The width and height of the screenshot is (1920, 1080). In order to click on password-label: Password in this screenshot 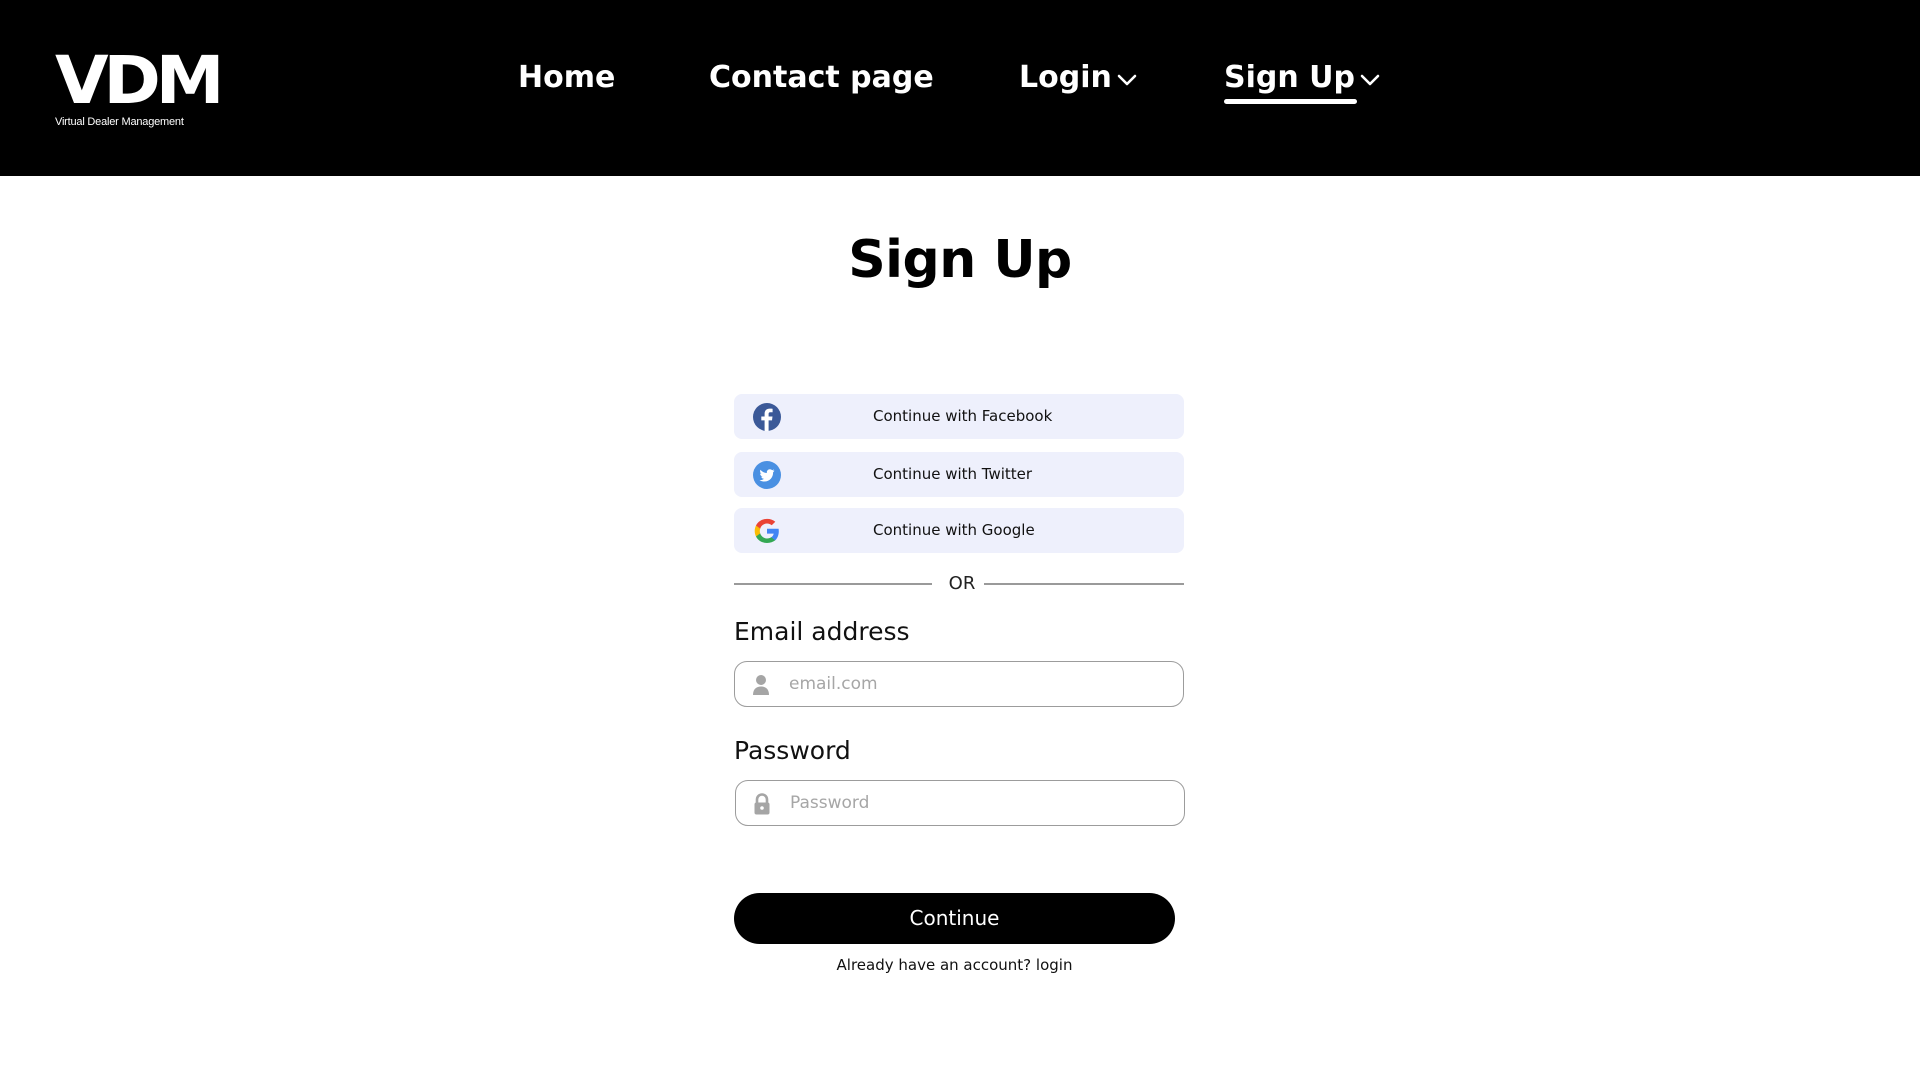, I will do `click(792, 750)`.